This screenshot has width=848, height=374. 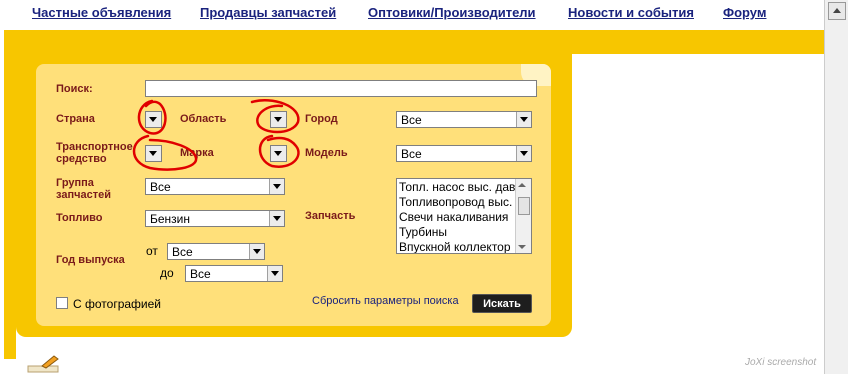 I want to click on fuel-value: Бензин, so click(x=170, y=219).